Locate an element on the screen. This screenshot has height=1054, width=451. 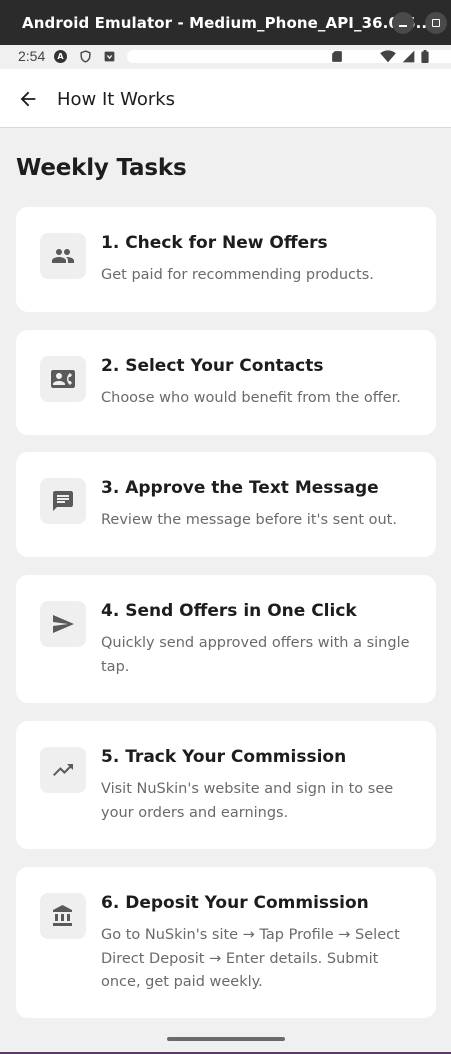
send-icon is located at coordinates (63, 624).